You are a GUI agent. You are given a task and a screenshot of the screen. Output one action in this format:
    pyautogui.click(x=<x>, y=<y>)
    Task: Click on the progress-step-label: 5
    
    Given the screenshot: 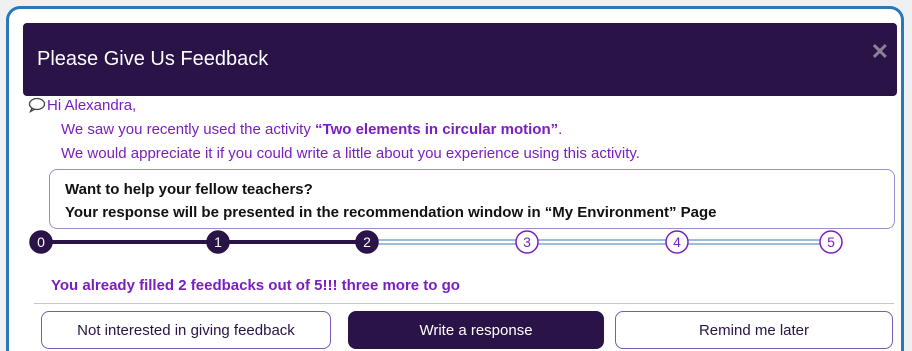 What is the action you would take?
    pyautogui.click(x=831, y=242)
    